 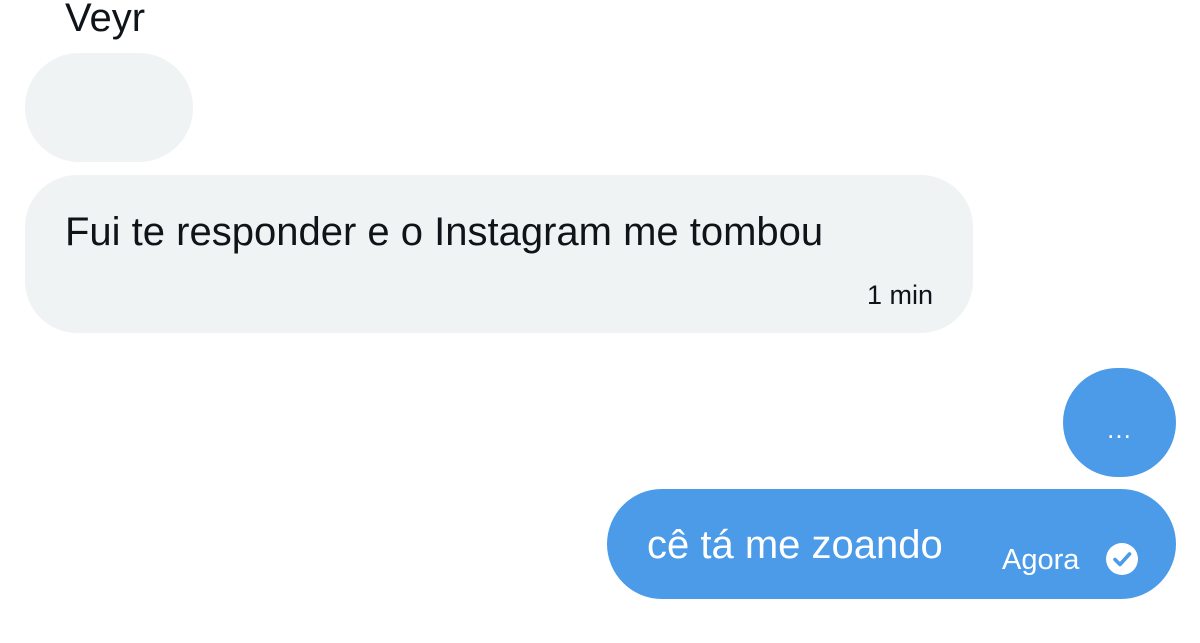 I want to click on message-text: cê tá me zoando, so click(x=795, y=545).